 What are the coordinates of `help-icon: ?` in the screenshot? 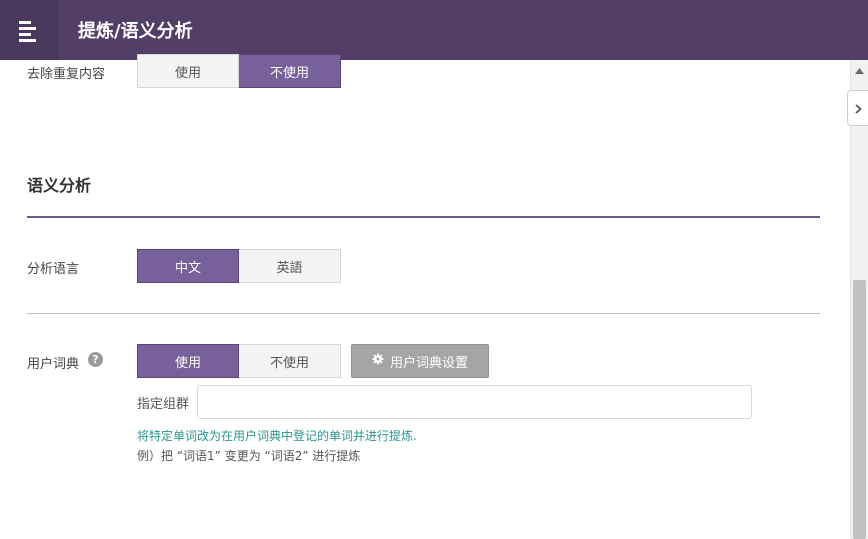 It's located at (95, 359).